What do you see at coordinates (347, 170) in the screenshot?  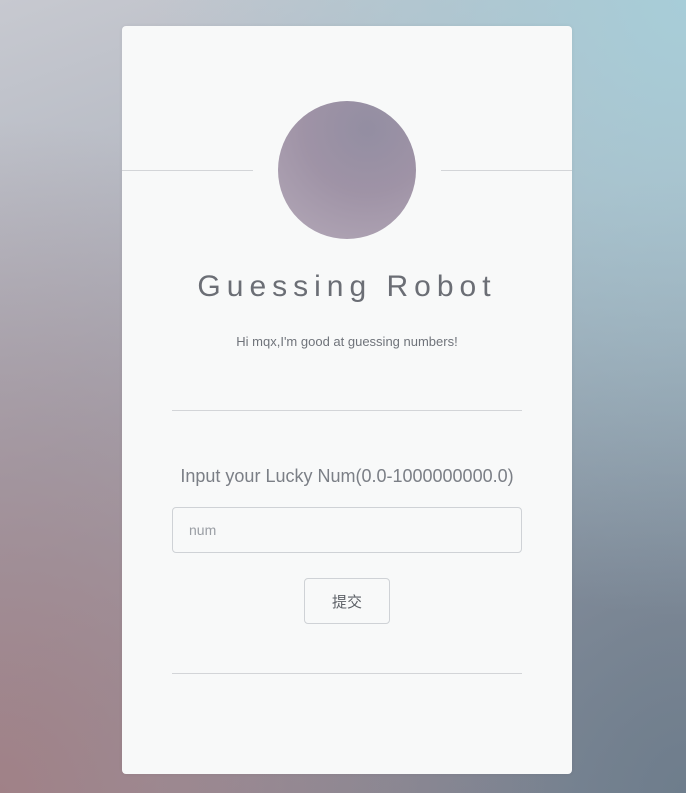 I see `avatar` at bounding box center [347, 170].